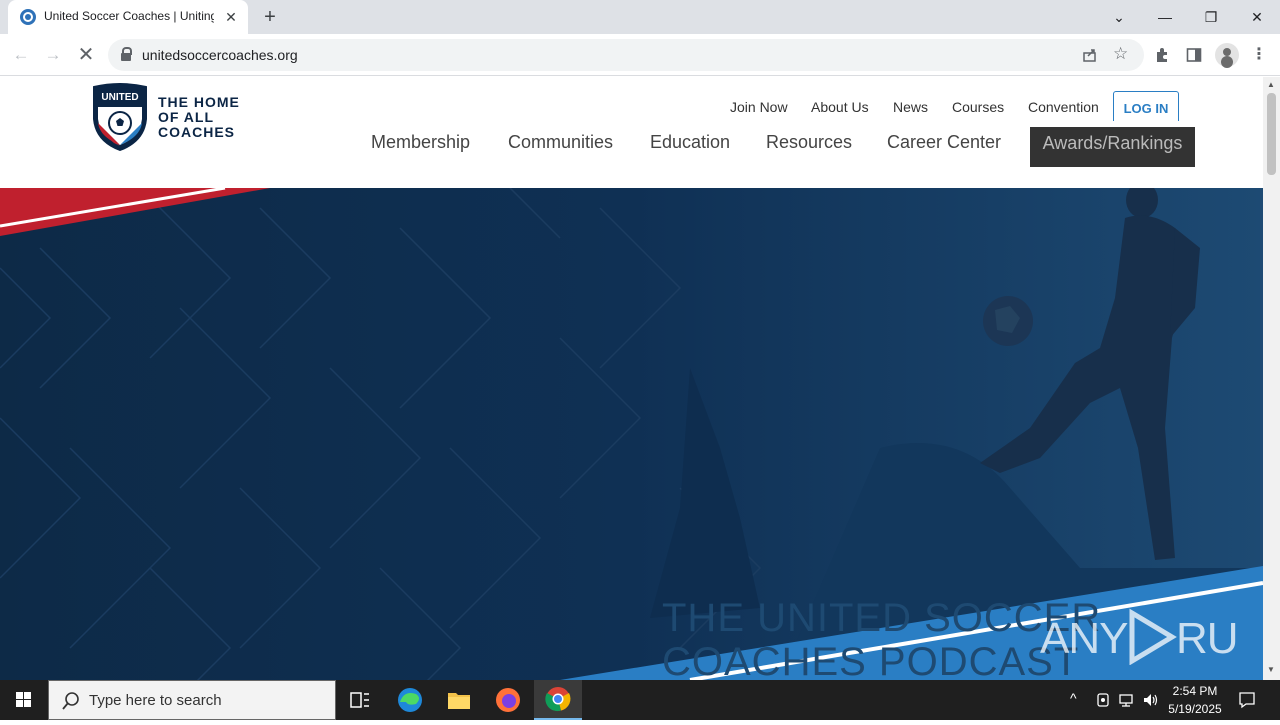 This screenshot has height=725, width=1280. What do you see at coordinates (1140, 636) in the screenshot?
I see `anyrun-watermark-logo: ANY RUN` at bounding box center [1140, 636].